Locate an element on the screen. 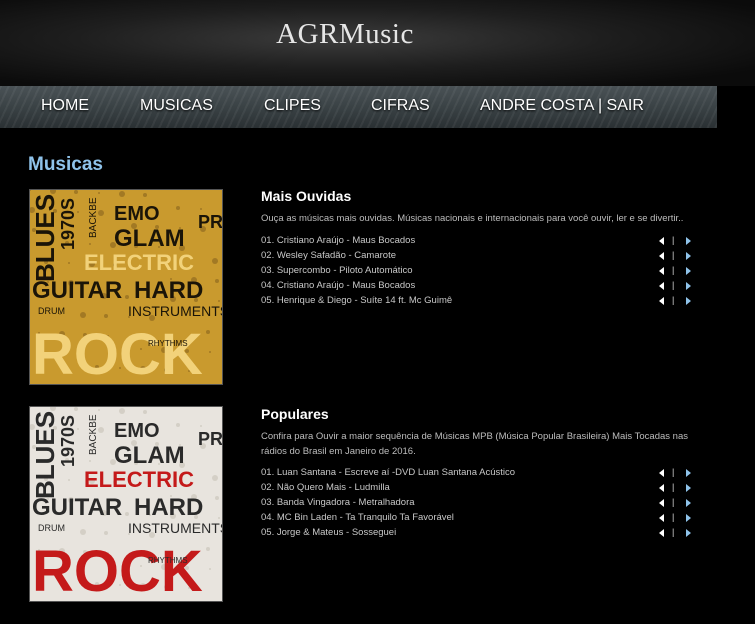 The width and height of the screenshot is (755, 624). album-art-word: 1970S is located at coordinates (68, 441).